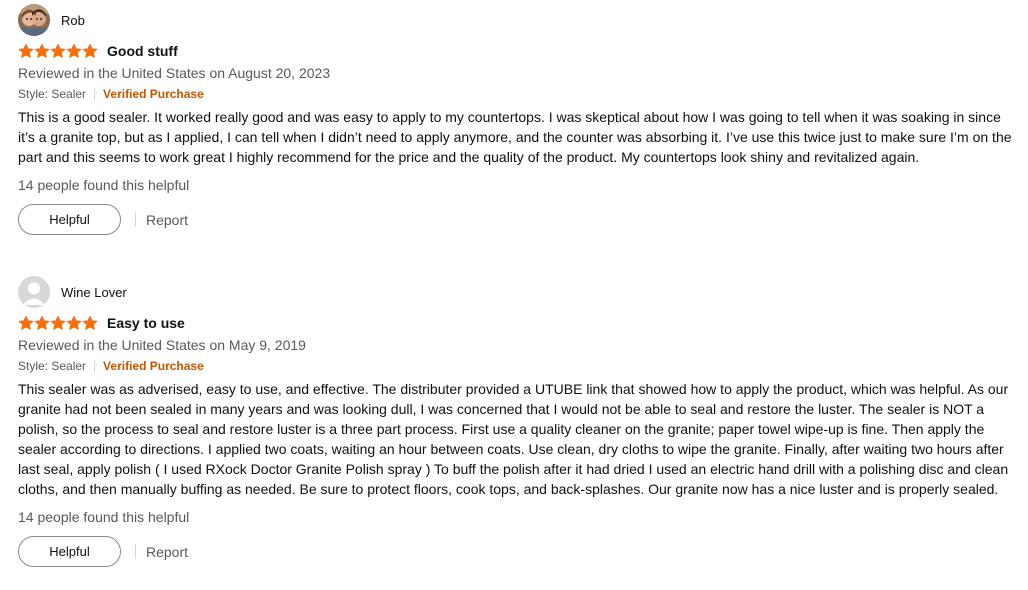  I want to click on profile-photo-icon, so click(34, 20).